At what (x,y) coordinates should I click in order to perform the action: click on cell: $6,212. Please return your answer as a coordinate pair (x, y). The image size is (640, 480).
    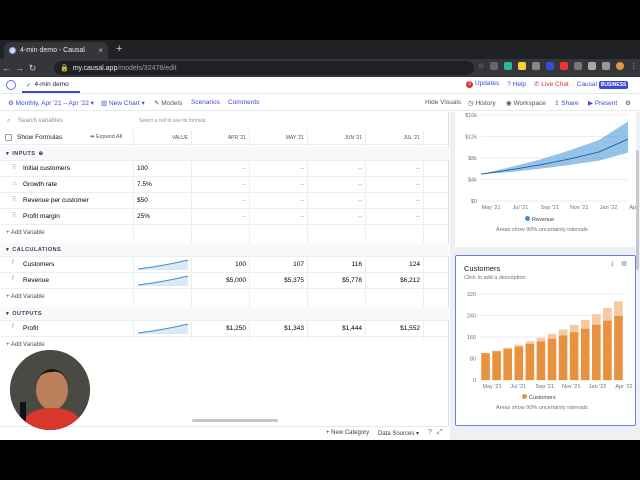
    Looking at the image, I should click on (395, 280).